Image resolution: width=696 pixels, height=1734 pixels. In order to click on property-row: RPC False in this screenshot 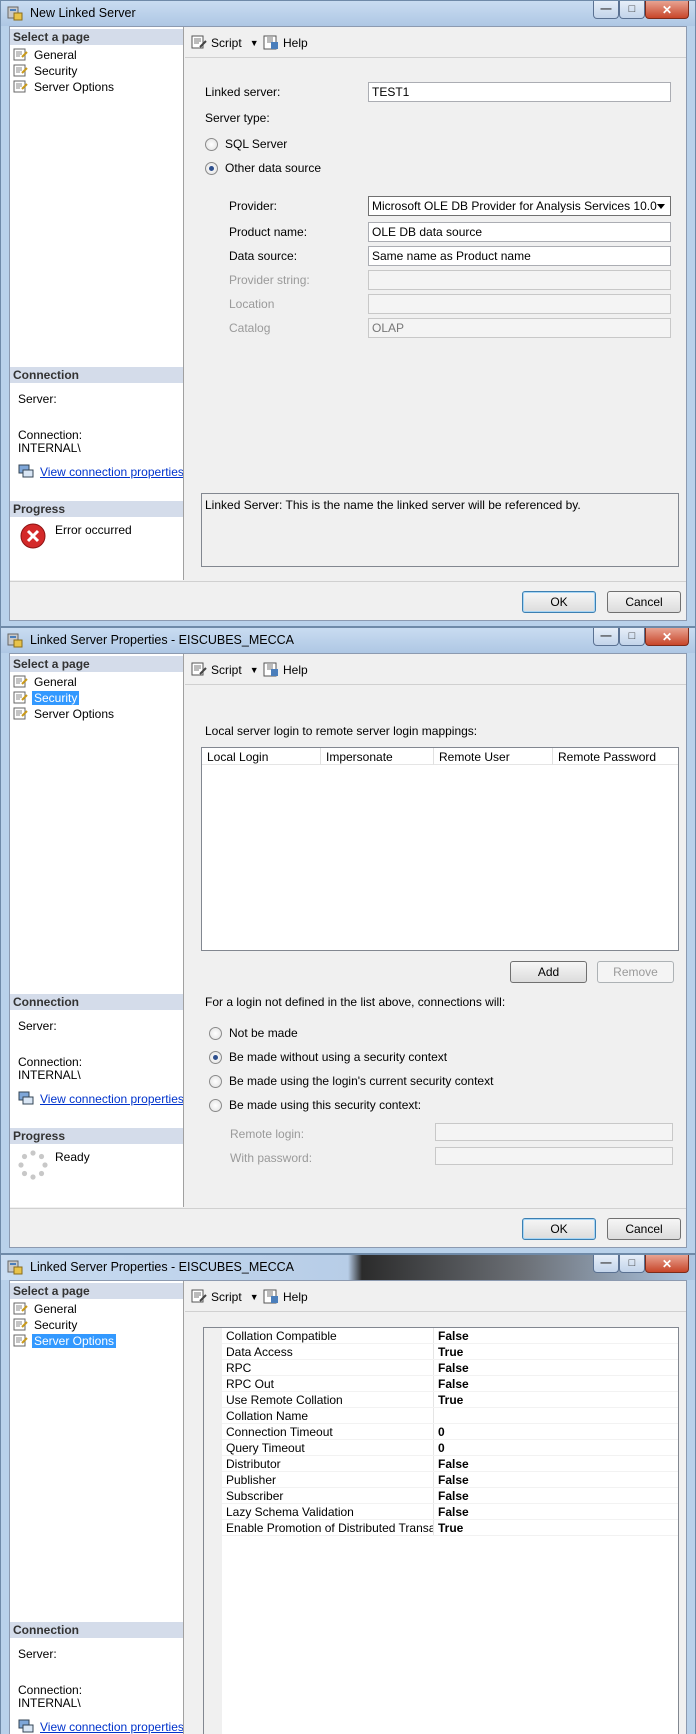, I will do `click(441, 1368)`.